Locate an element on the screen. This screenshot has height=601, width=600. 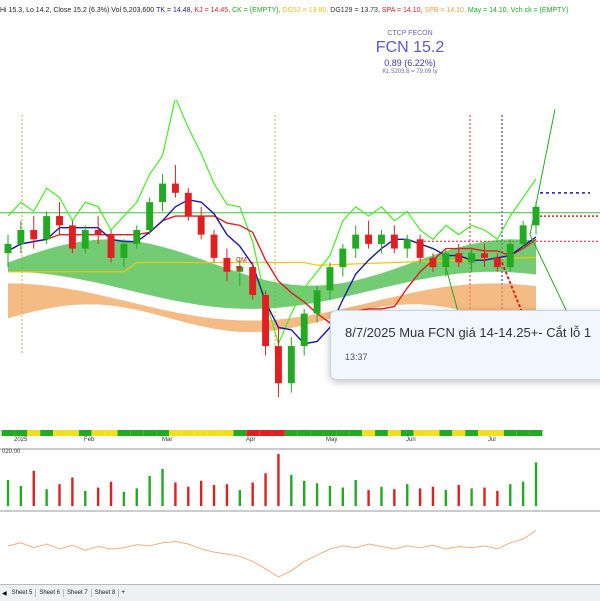
sheet-tab: Sheet 7 is located at coordinates (78, 593).